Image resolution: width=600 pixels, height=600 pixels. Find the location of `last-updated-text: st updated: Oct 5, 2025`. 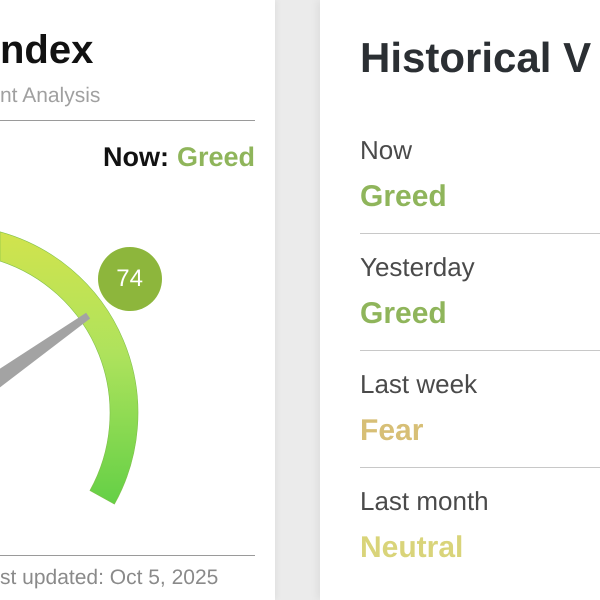

last-updated-text: st updated: Oct 5, 2025 is located at coordinates (110, 578).